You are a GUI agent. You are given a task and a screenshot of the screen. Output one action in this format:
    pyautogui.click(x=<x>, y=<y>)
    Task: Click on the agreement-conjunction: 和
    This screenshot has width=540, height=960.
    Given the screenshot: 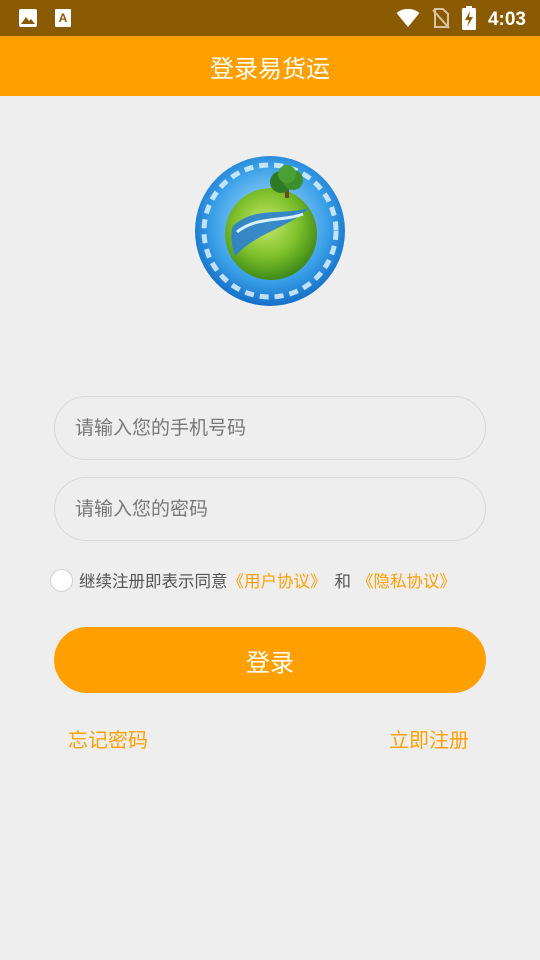 What is the action you would take?
    pyautogui.click(x=343, y=581)
    